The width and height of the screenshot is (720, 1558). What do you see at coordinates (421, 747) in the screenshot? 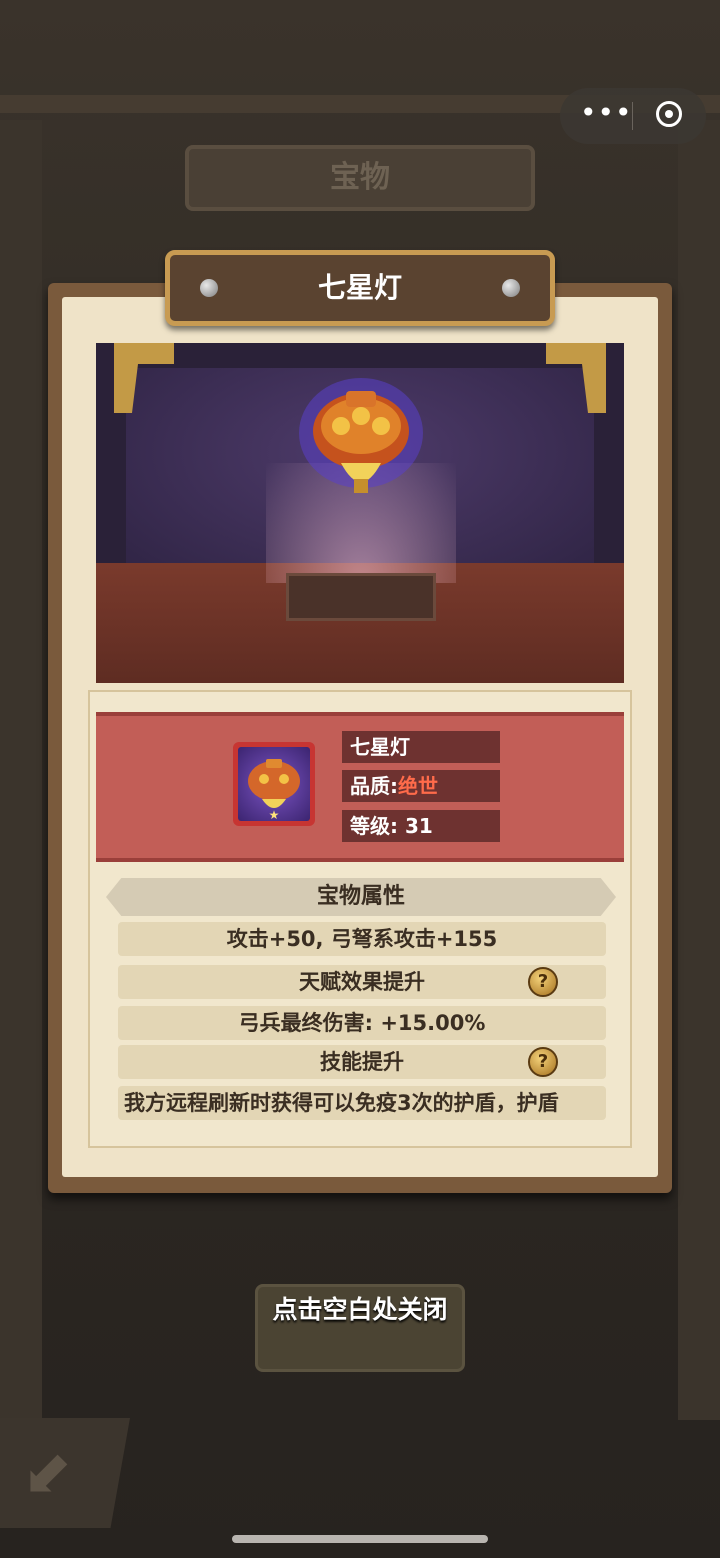
I see `item-name-tag: 七星灯` at bounding box center [421, 747].